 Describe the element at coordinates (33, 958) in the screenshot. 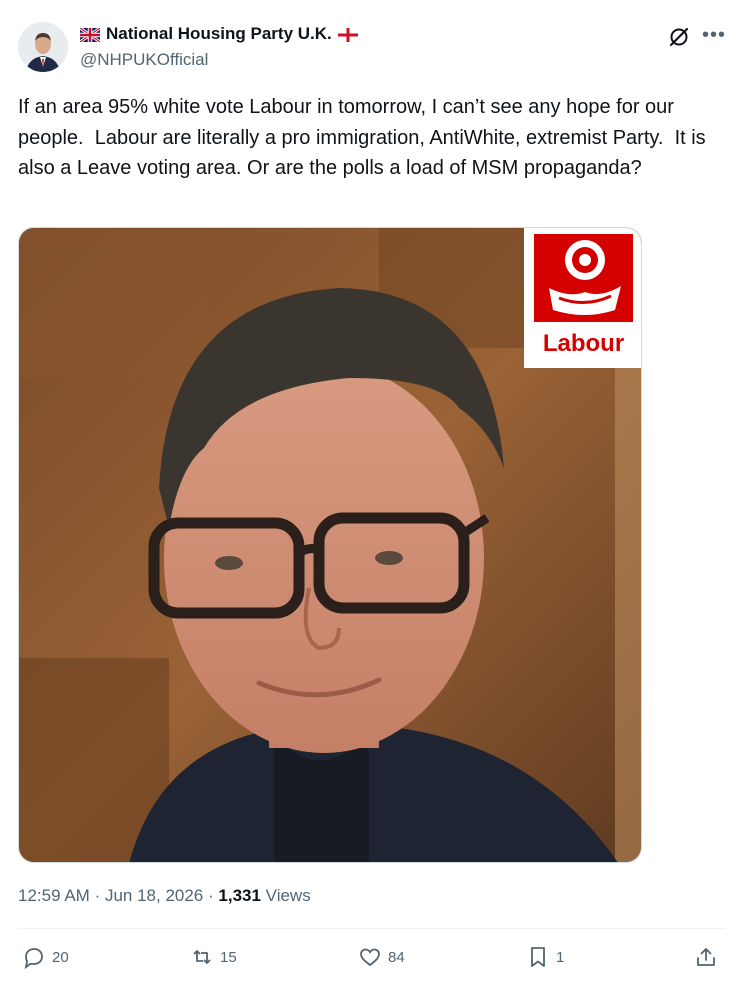

I see `reply-icon` at that location.